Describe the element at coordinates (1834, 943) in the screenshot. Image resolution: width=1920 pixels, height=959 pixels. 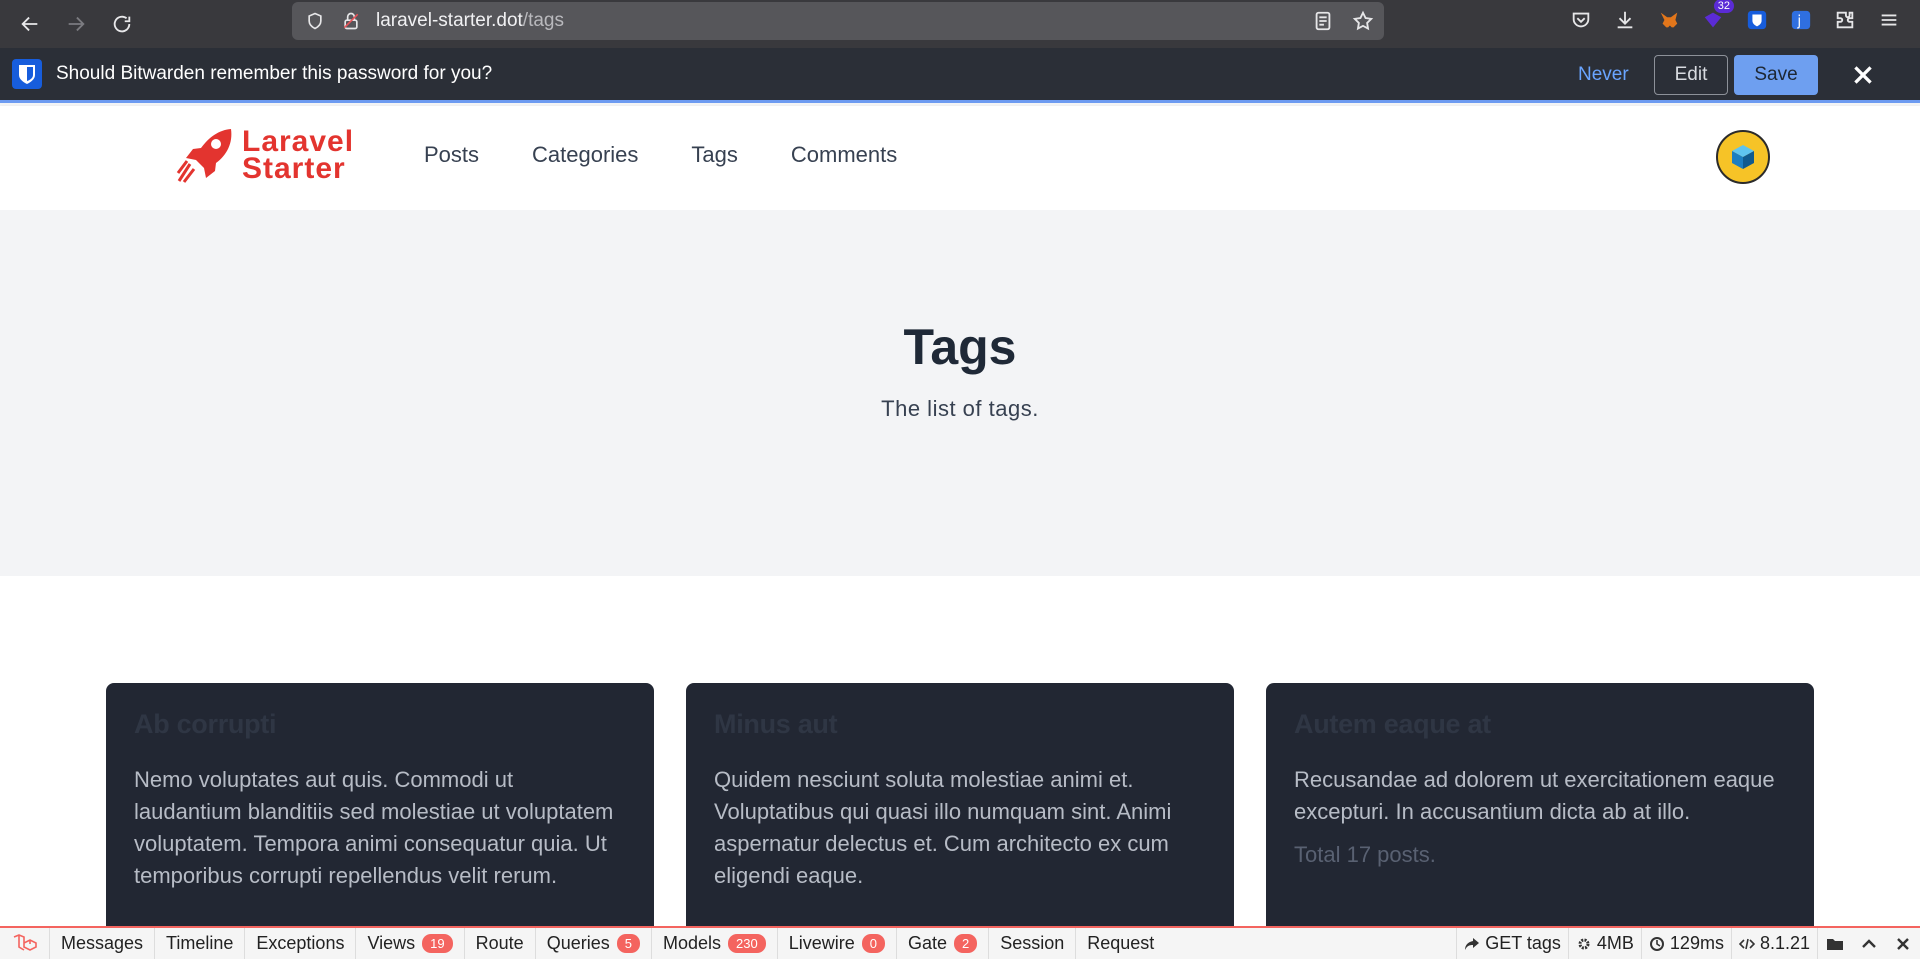
I see `folder-open-icon` at that location.